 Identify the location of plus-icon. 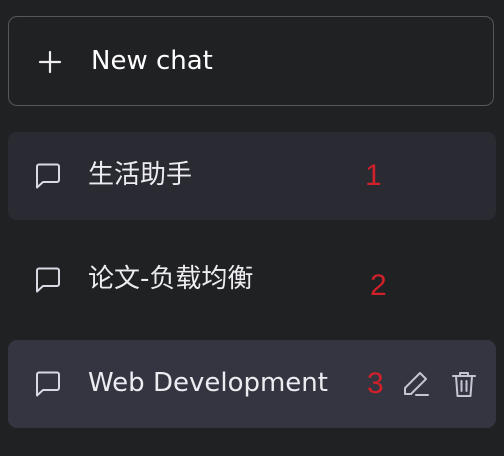
(50, 62).